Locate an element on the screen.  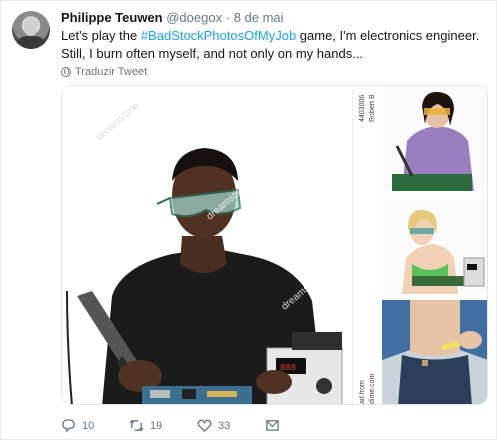
tweet-text-before: Let's play the is located at coordinates (101, 35).